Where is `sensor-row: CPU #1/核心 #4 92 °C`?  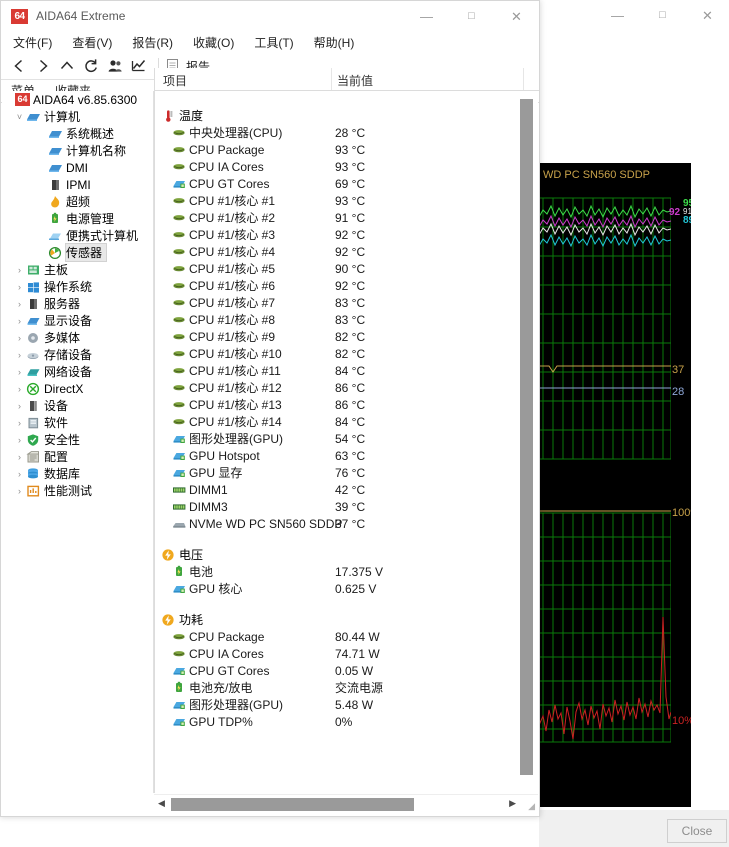 sensor-row: CPU #1/核心 #4 92 °C is located at coordinates (336, 251).